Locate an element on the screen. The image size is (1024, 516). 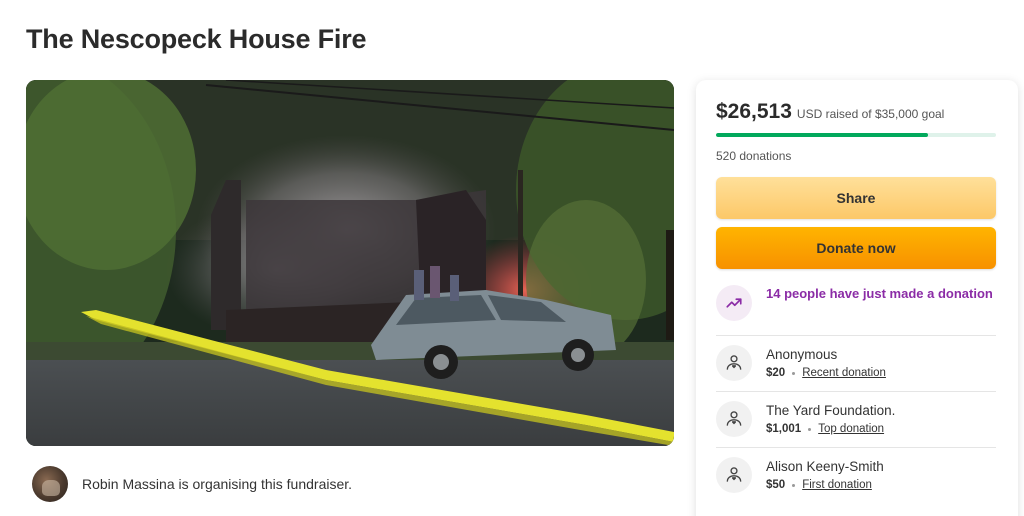
raised-amount: $26,513 is located at coordinates (754, 111).